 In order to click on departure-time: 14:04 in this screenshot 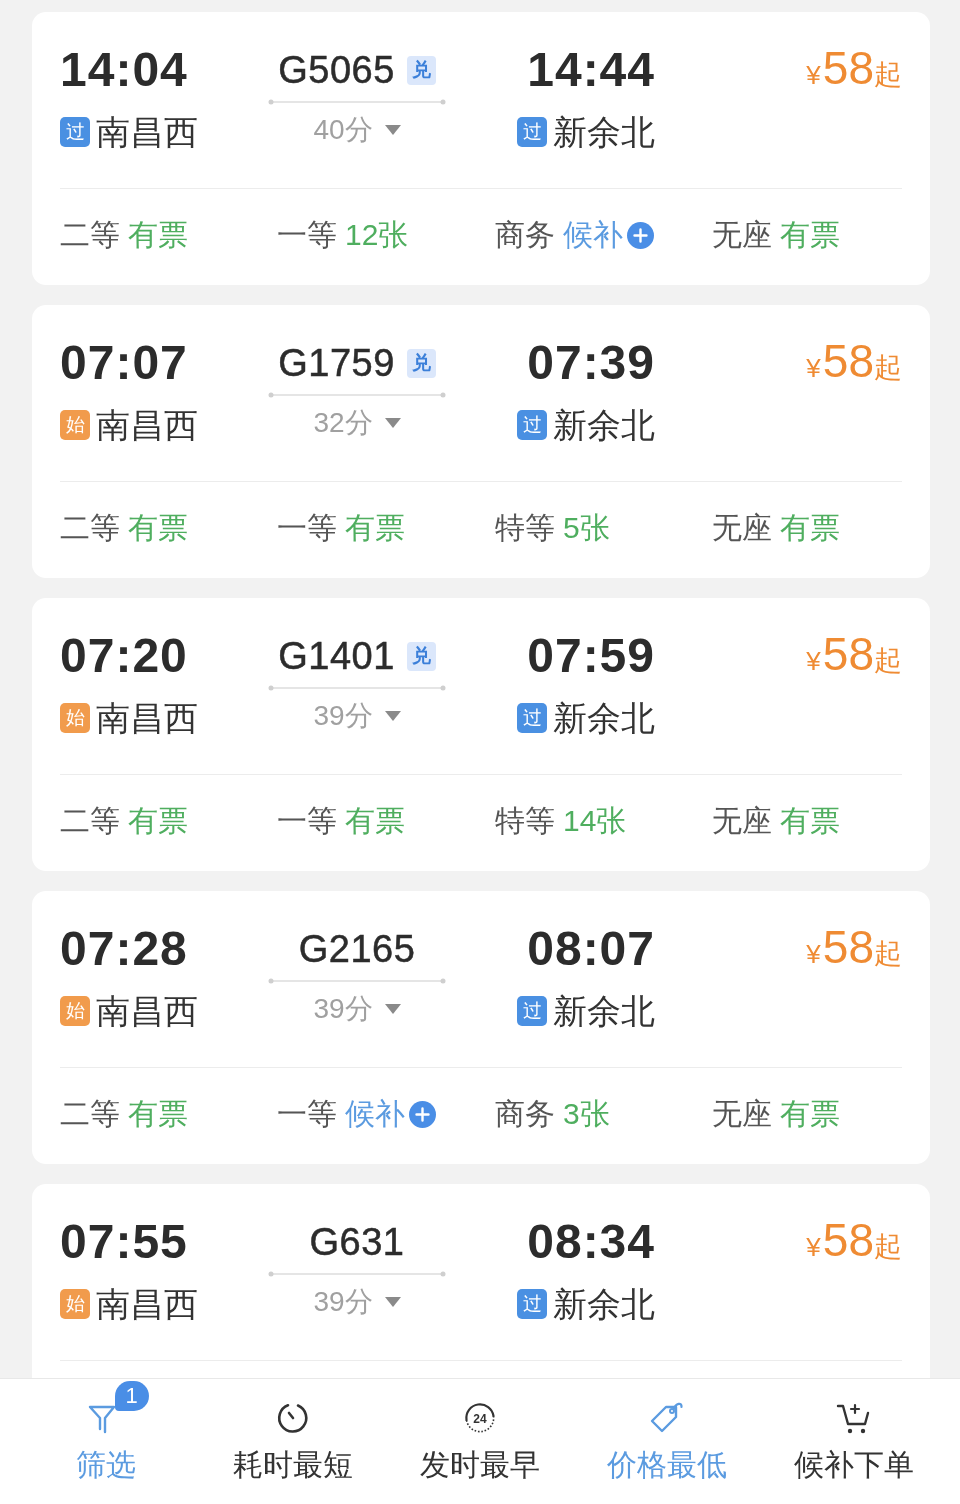, I will do `click(124, 70)`.